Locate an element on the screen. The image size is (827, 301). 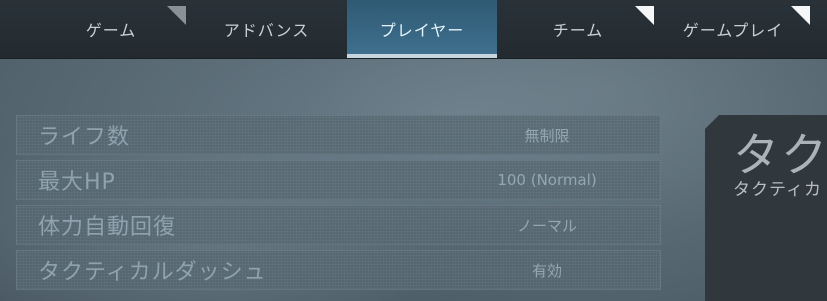
tab-label: ゲーム is located at coordinates (111, 30).